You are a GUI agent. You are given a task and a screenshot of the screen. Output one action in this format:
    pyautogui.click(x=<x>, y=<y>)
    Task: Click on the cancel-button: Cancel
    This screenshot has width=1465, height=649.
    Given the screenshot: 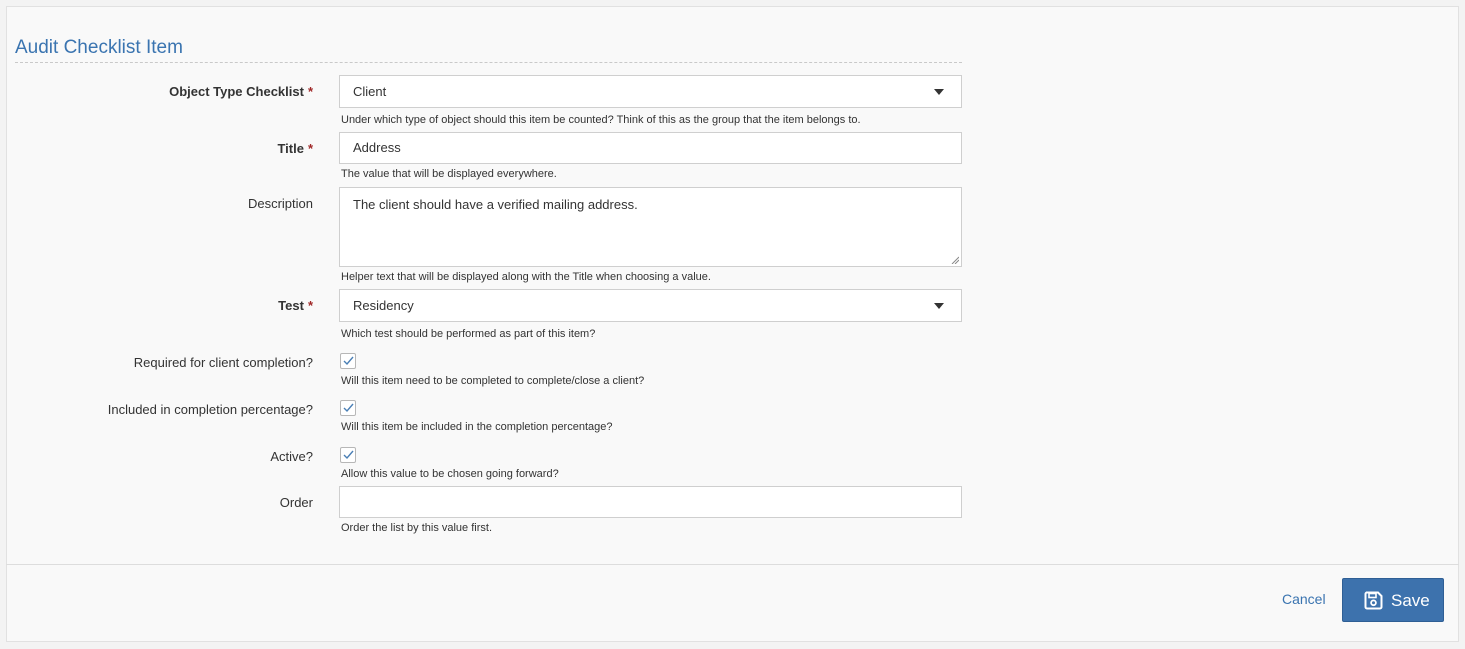 What is the action you would take?
    pyautogui.click(x=1304, y=599)
    